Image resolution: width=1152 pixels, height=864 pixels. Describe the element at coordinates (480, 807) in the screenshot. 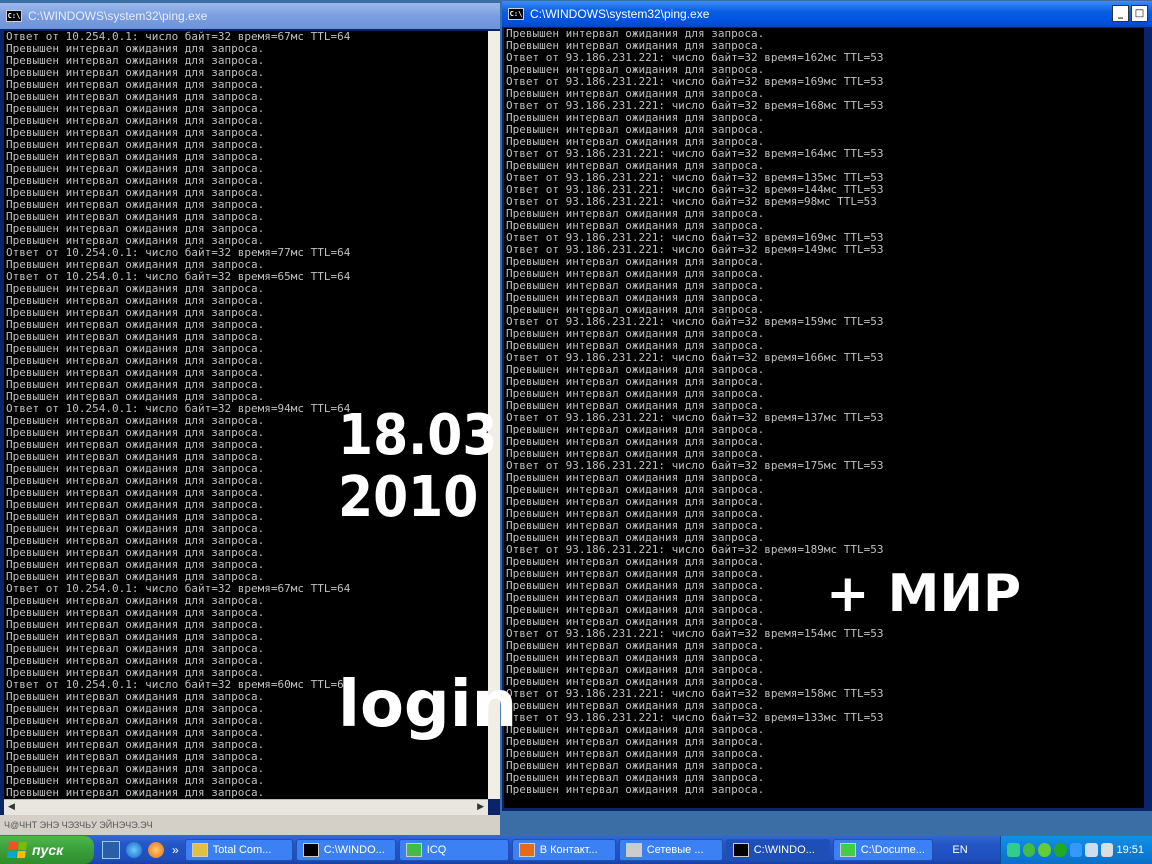

I see `scroll-right-icon: ▶` at that location.